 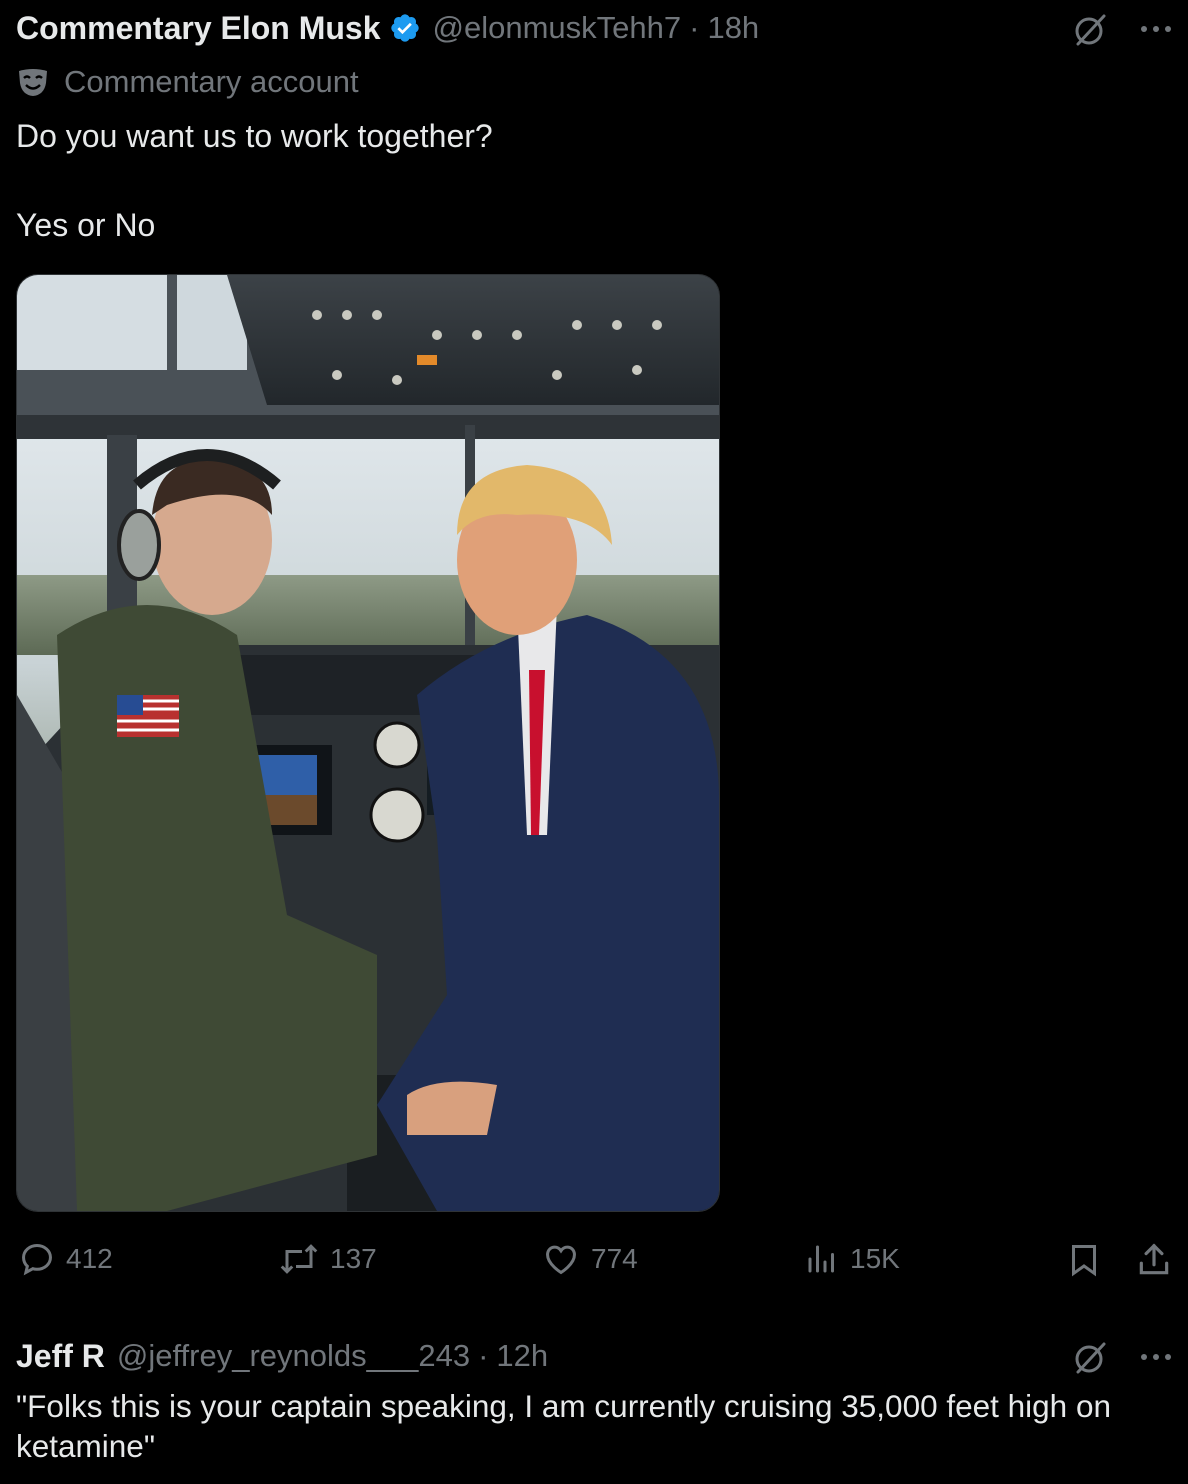 I want to click on tweet-text-line2: Yes or No, so click(x=86, y=225).